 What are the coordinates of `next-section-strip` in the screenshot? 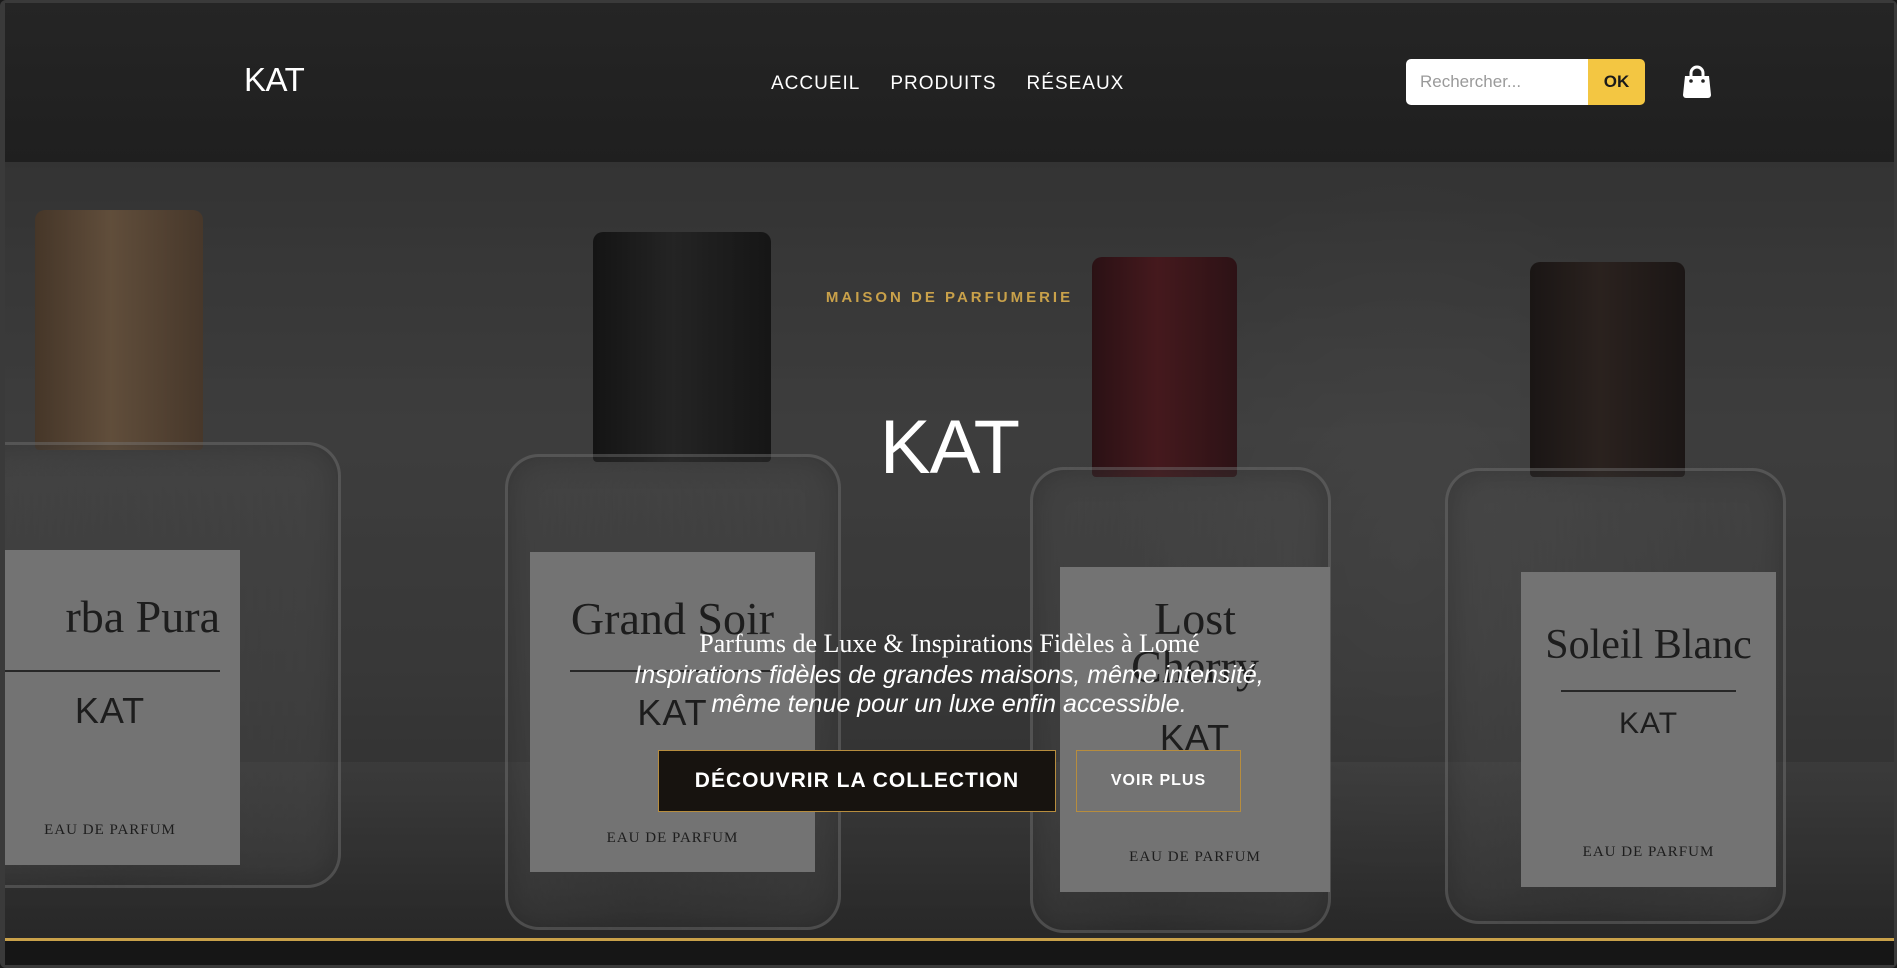 It's located at (949, 953).